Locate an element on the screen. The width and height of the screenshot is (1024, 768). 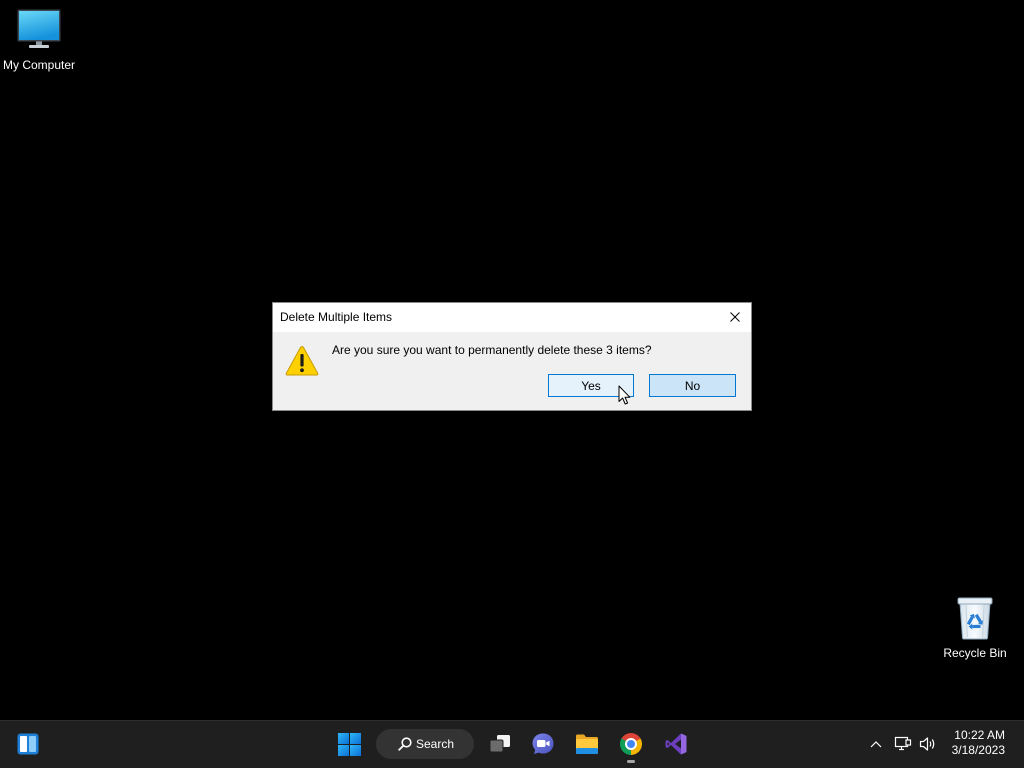
network-button is located at coordinates (903, 744).